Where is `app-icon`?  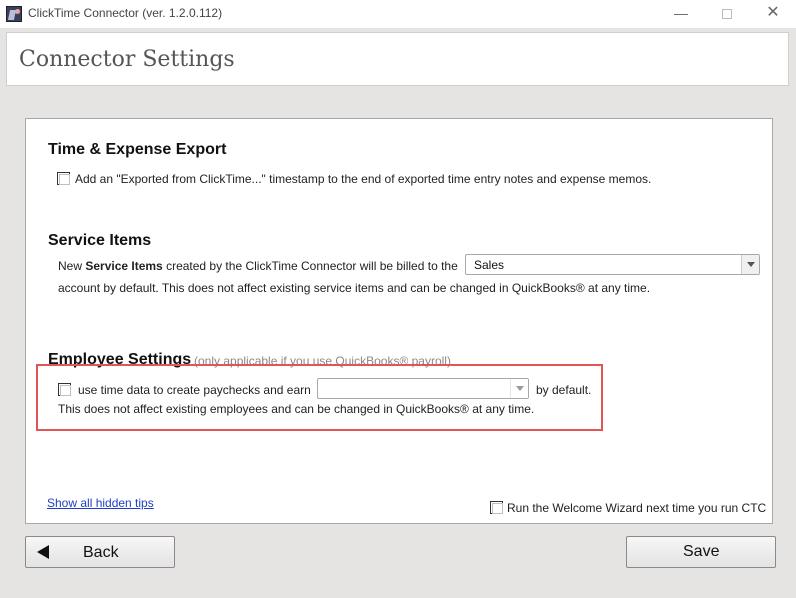 app-icon is located at coordinates (14, 14).